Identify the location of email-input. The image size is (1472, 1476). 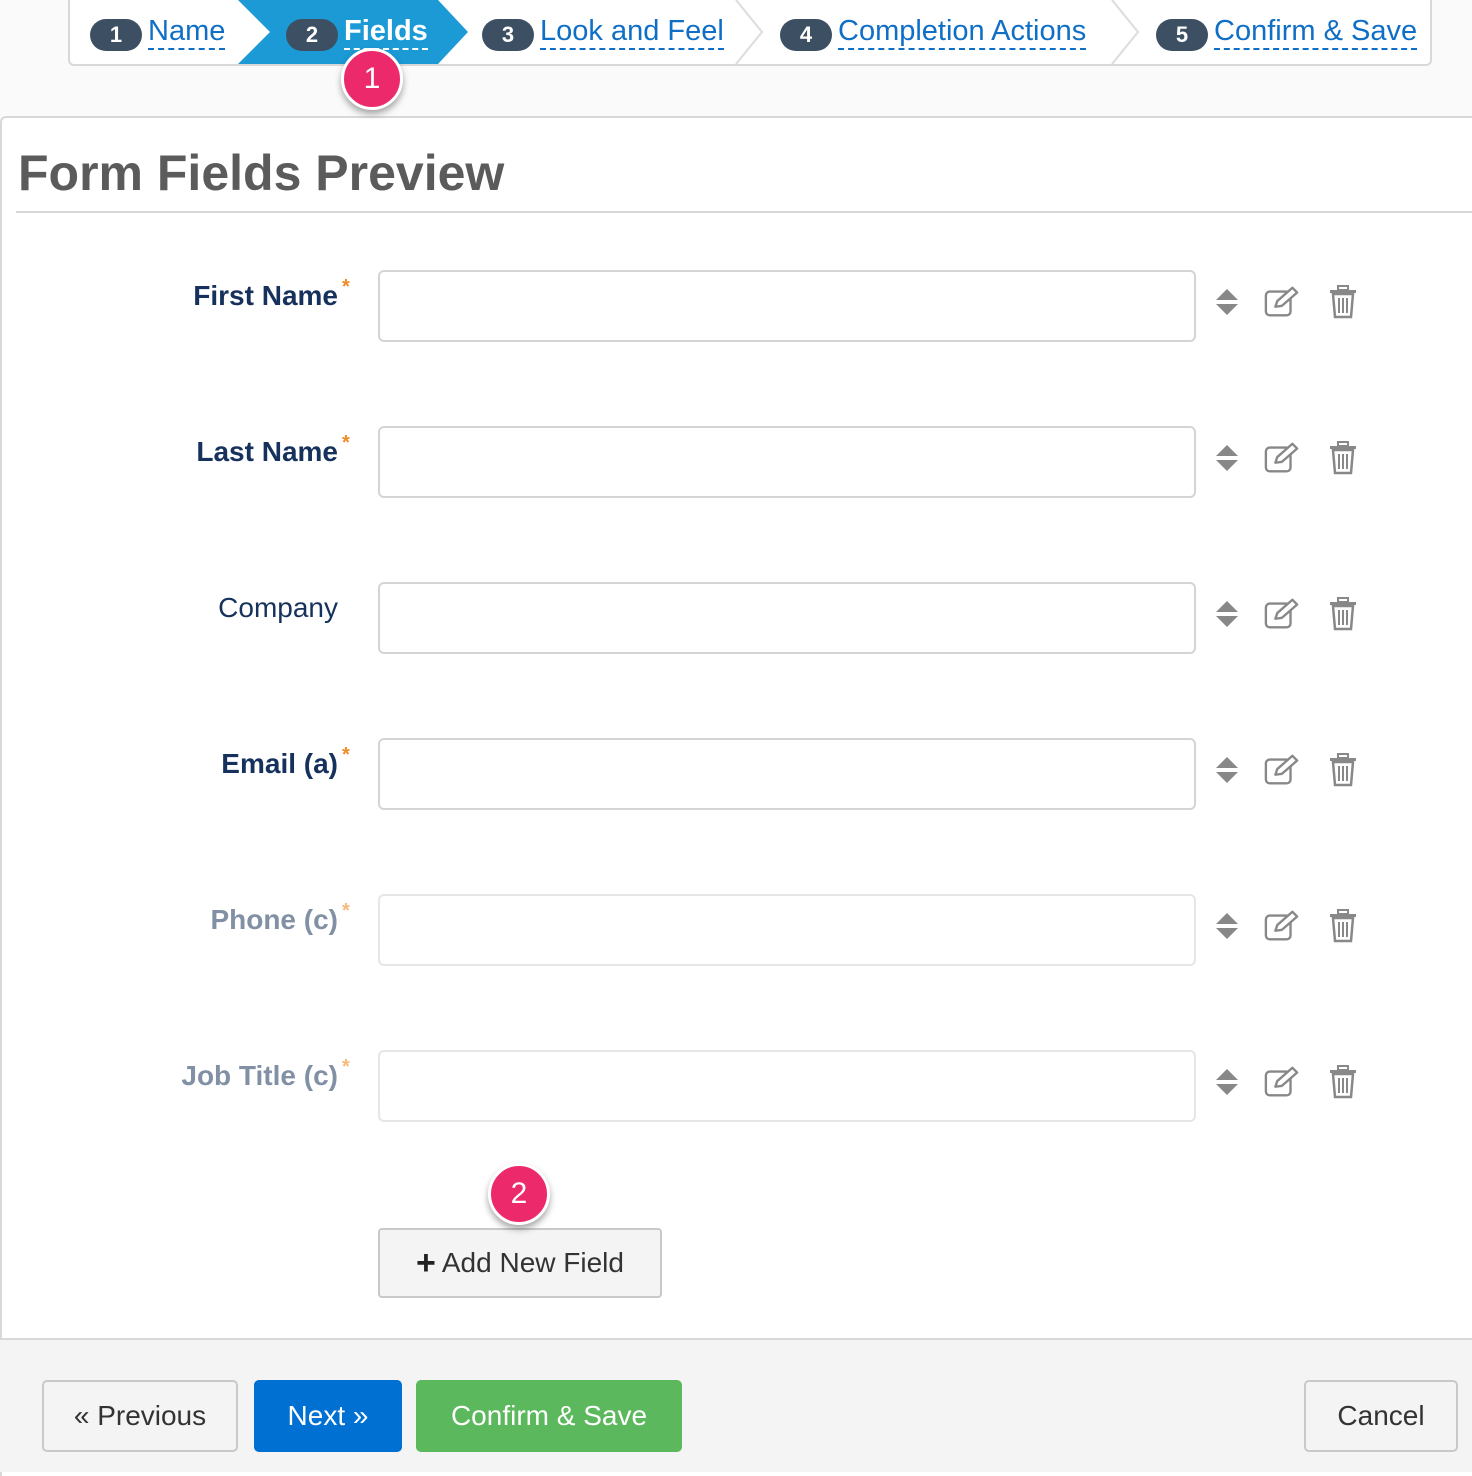
(787, 774).